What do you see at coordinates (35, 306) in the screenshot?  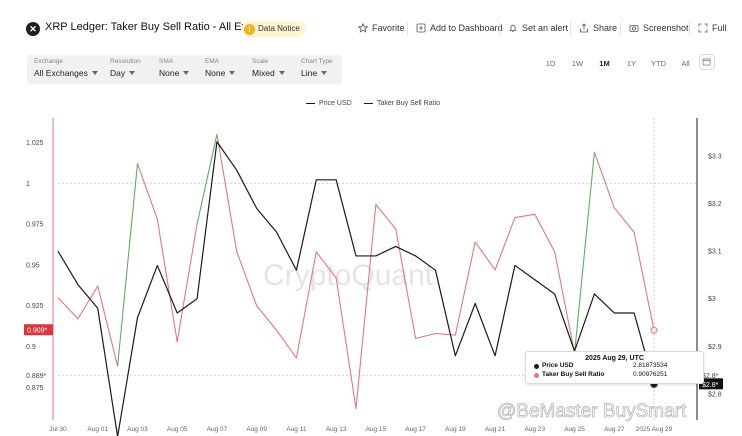 I see `y-tick-label-left: 0.925` at bounding box center [35, 306].